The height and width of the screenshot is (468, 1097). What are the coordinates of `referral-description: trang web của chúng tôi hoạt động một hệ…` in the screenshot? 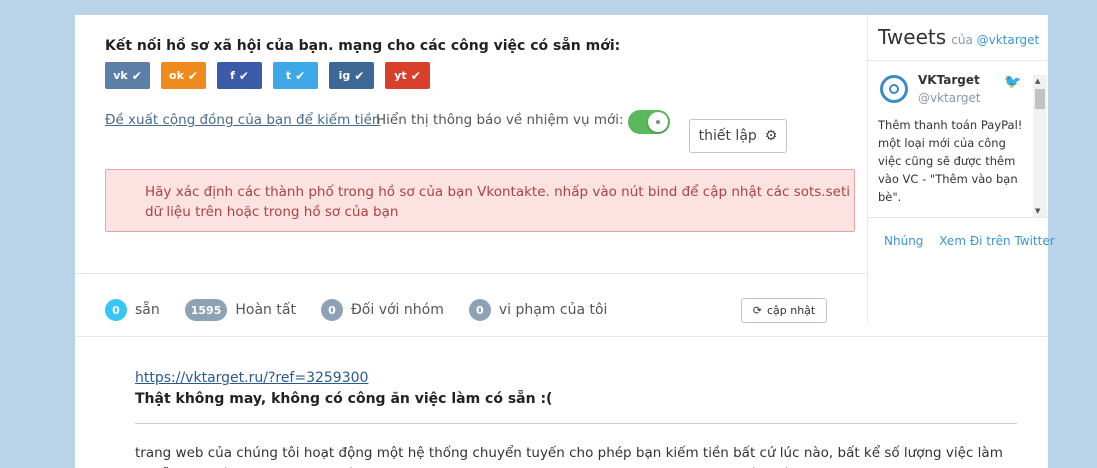 It's located at (569, 456).